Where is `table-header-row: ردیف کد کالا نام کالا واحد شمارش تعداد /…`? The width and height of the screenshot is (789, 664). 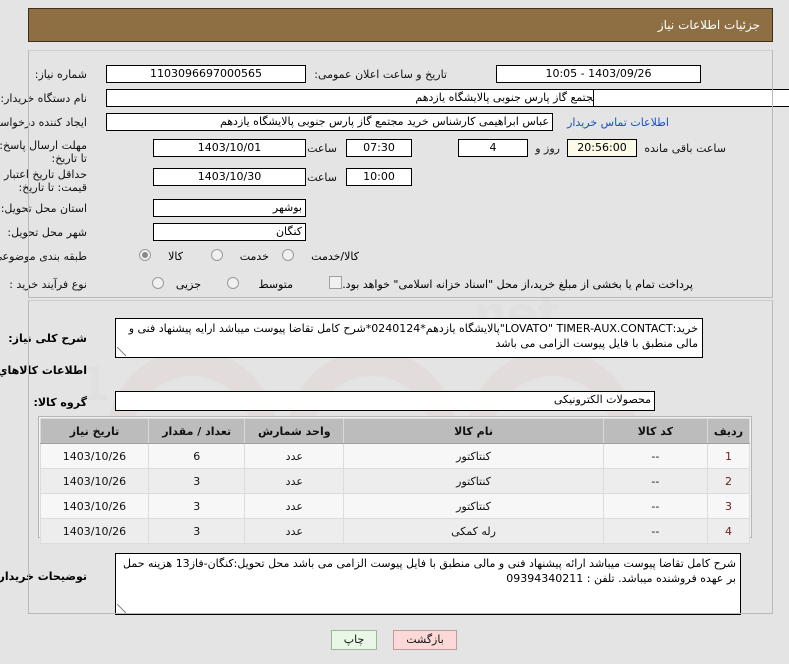
table-header-row: ردیف کد کالا نام کالا واحد شمارش تعداد /… is located at coordinates (395, 431).